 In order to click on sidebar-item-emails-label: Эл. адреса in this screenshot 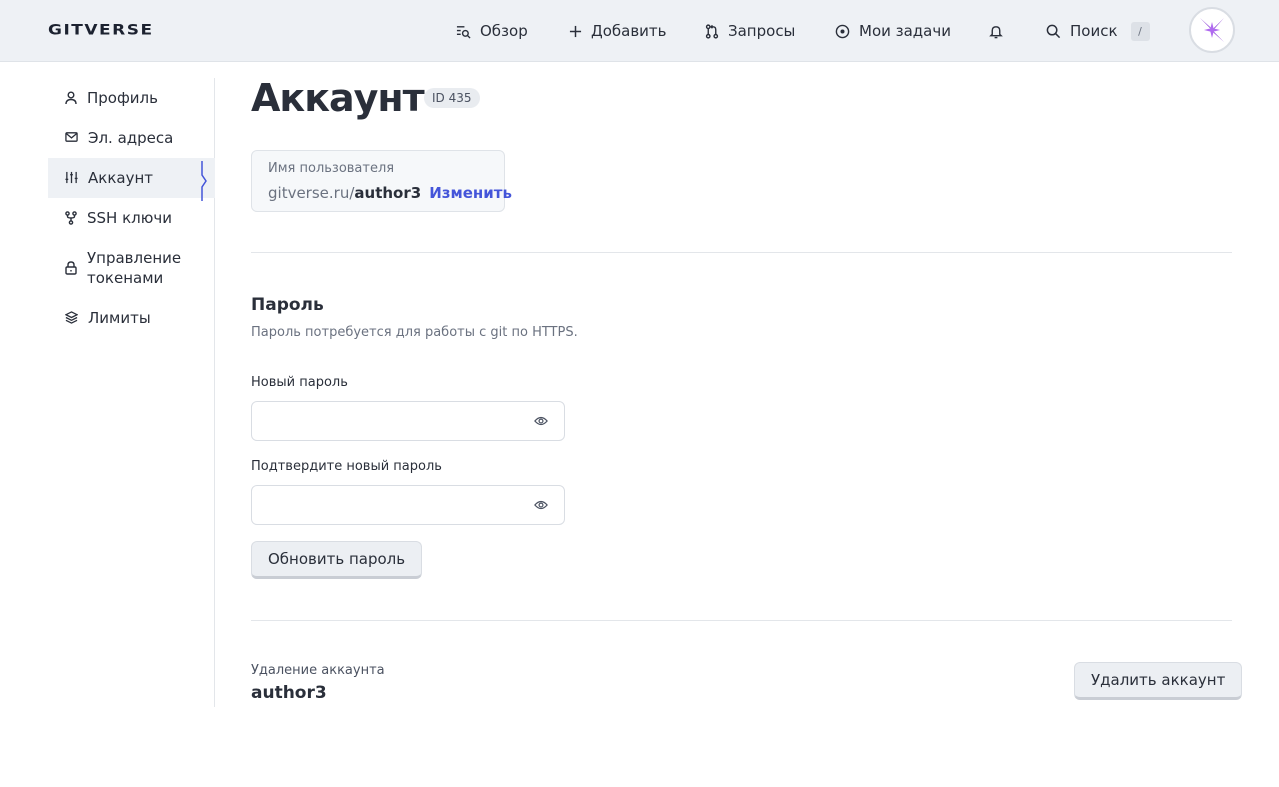, I will do `click(131, 138)`.